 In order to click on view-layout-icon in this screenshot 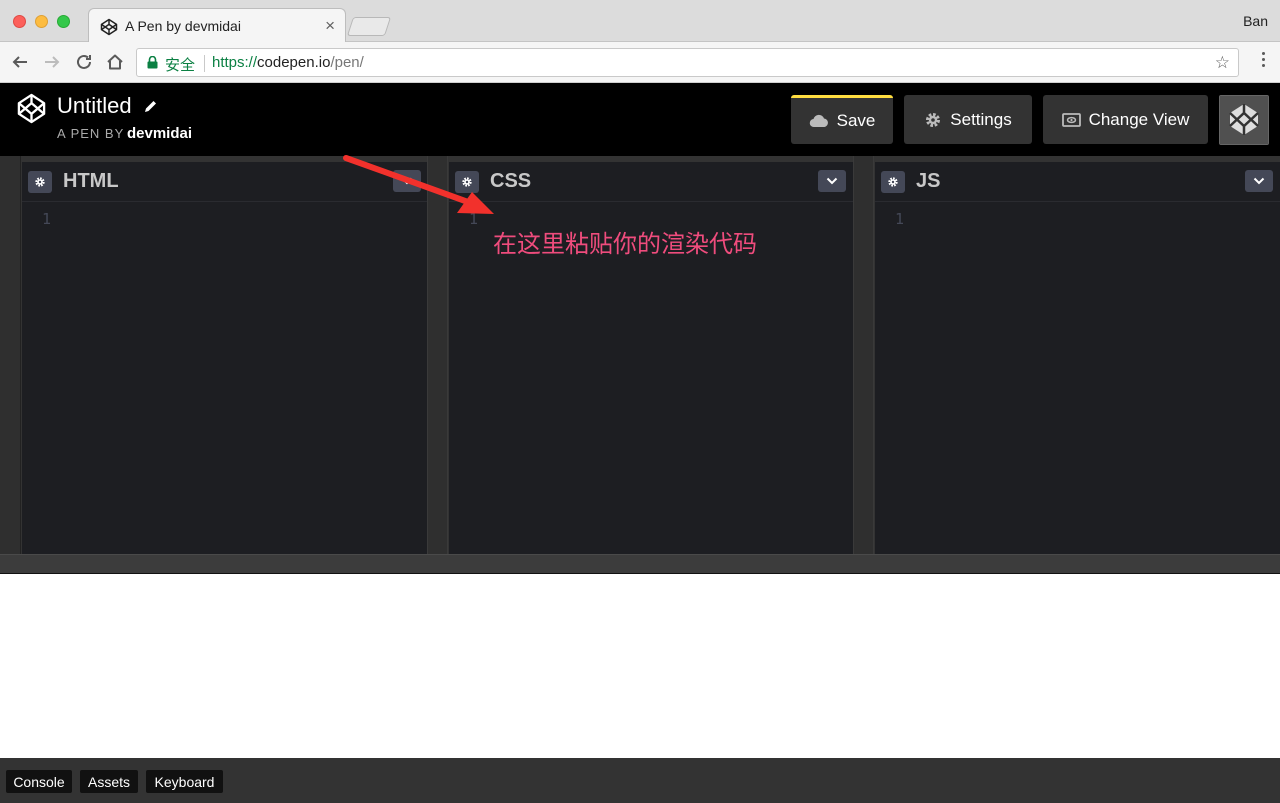, I will do `click(1071, 119)`.